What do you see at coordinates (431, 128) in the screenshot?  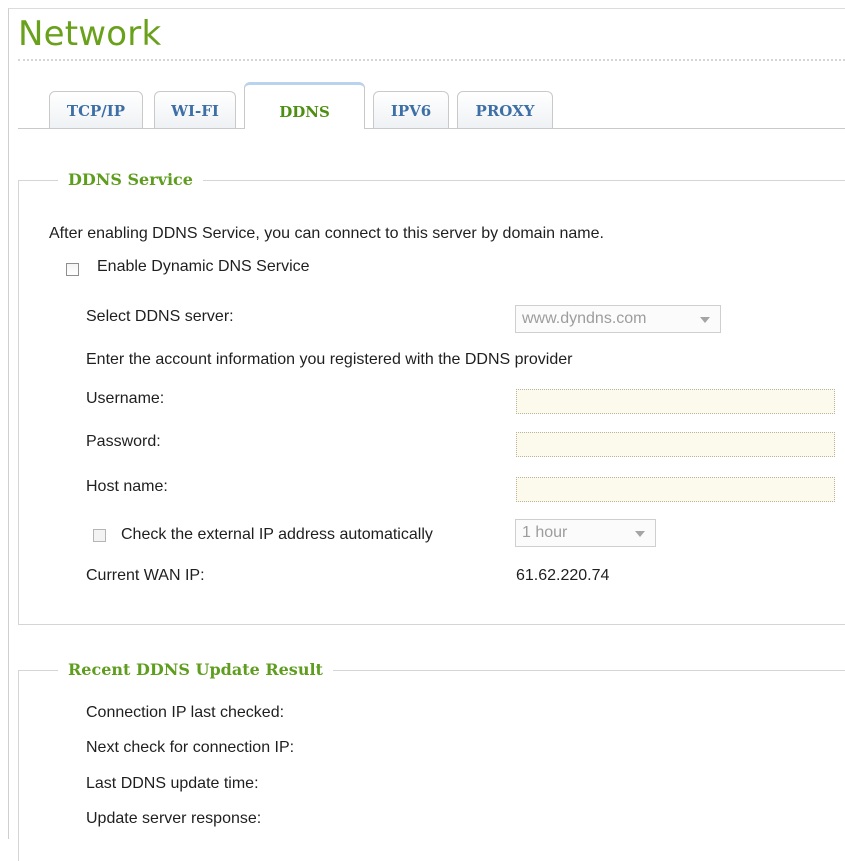 I see `tab-baseline` at bounding box center [431, 128].